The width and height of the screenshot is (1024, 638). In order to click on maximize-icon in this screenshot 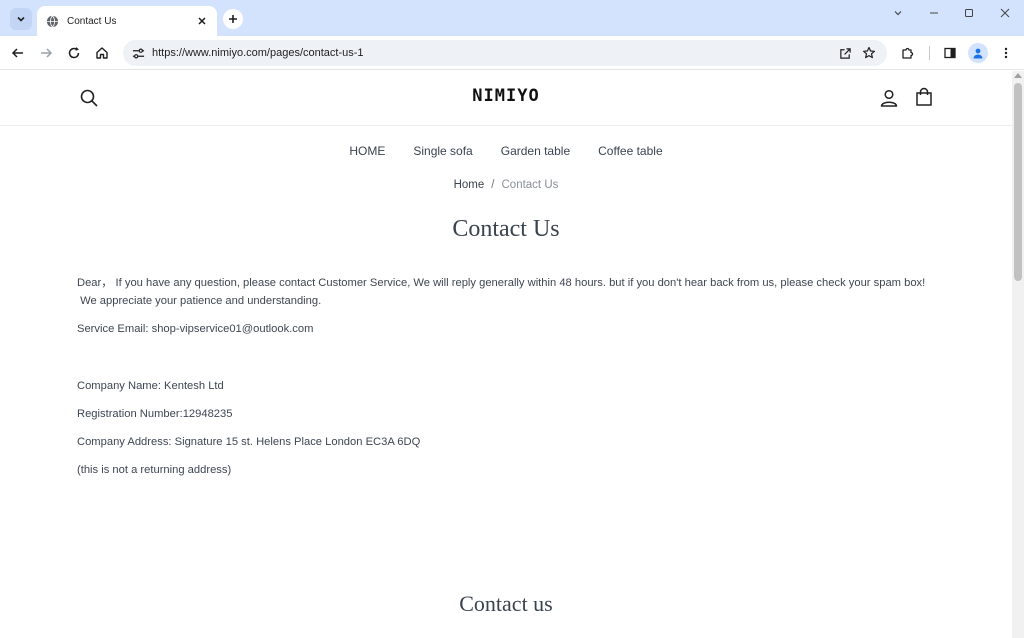, I will do `click(969, 13)`.